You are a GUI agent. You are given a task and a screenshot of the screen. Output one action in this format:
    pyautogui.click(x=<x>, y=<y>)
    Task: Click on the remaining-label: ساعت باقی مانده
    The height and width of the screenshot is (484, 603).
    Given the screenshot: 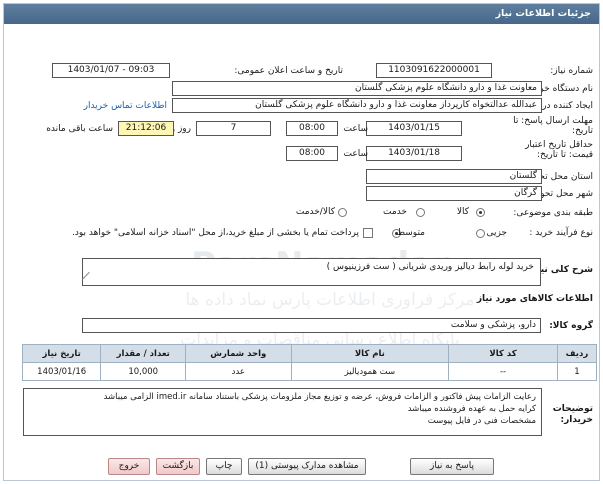 What is the action you would take?
    pyautogui.click(x=79, y=129)
    